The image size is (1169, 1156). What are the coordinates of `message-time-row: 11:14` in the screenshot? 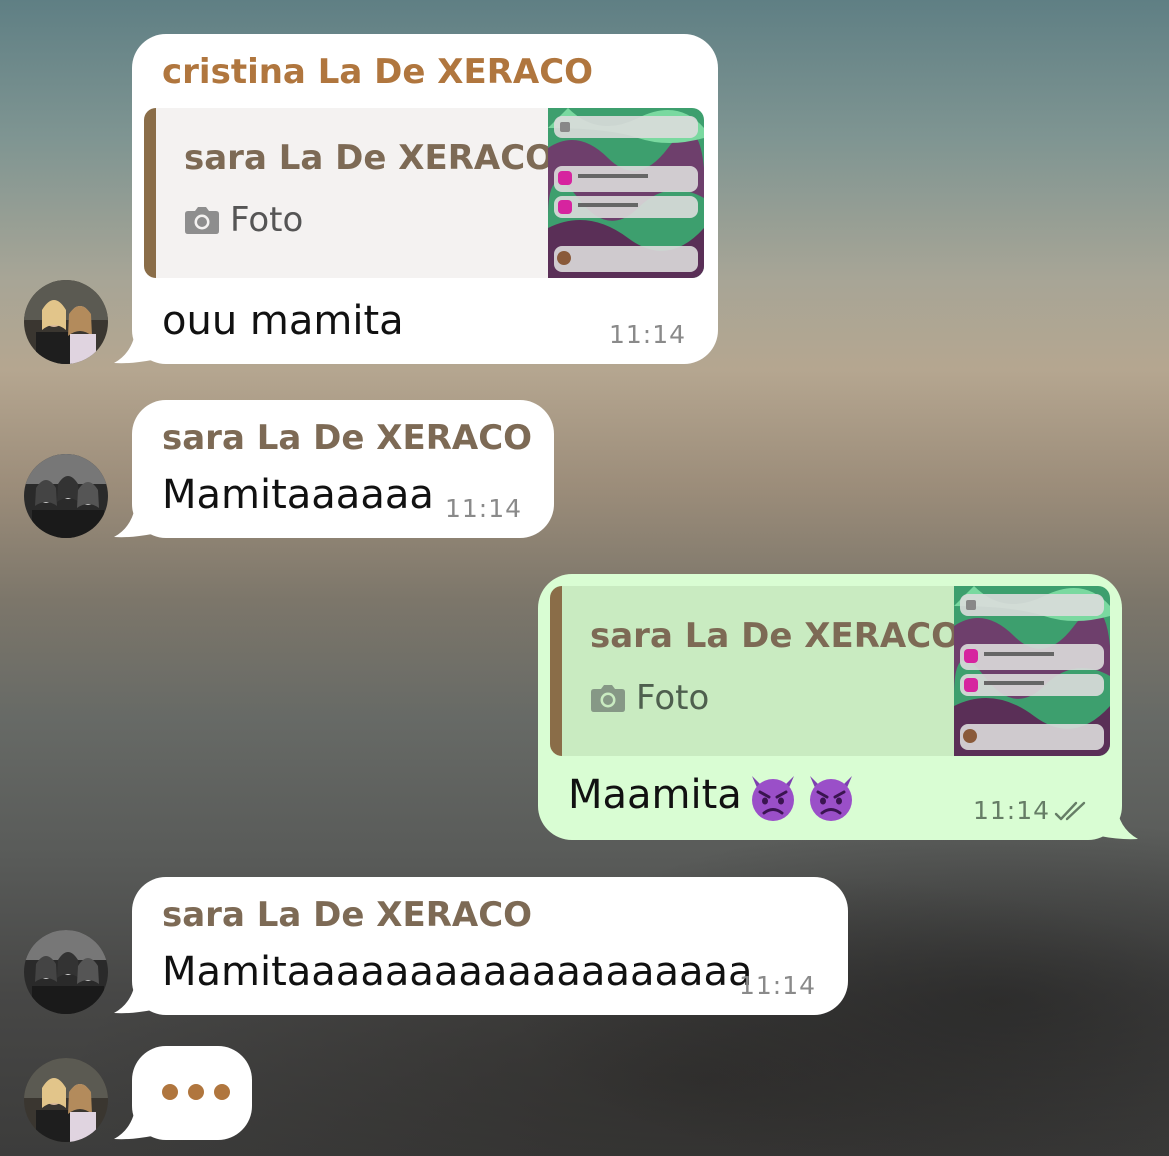 It's located at (1031, 810).